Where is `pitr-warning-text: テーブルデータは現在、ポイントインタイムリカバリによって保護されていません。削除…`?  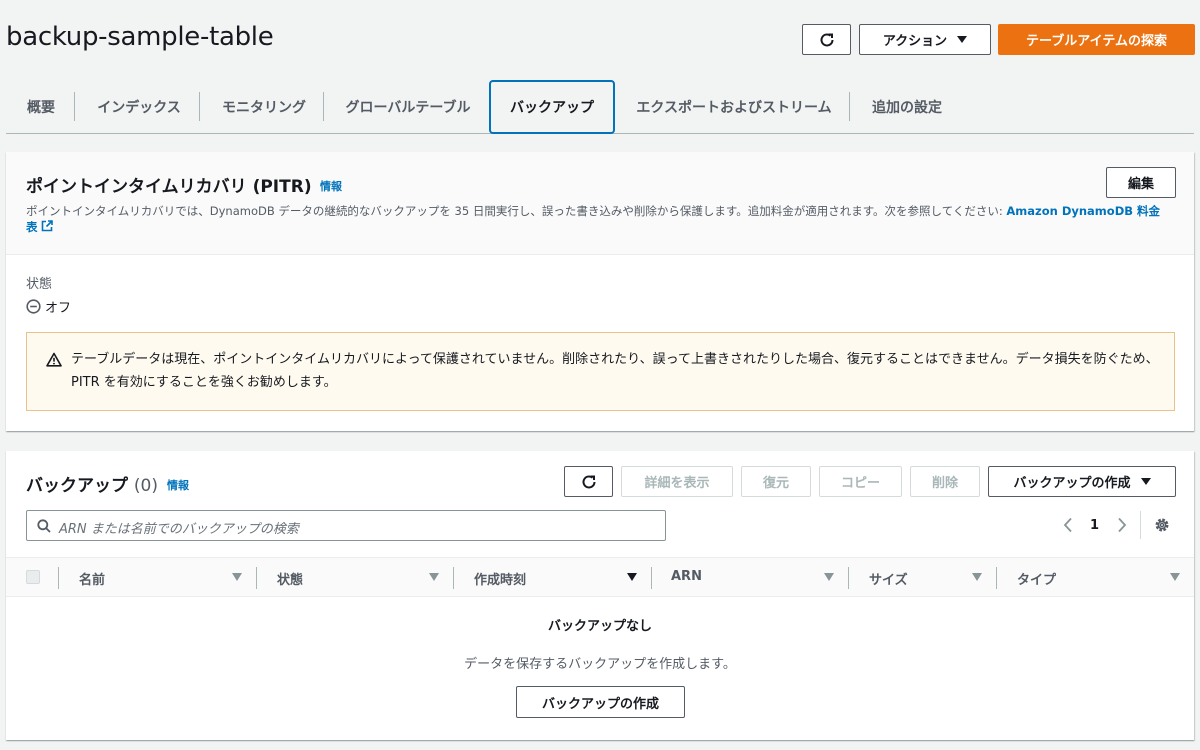
pitr-warning-text: テーブルデータは現在、ポイントインタイムリカバリによって保護されていません。削除… is located at coordinates (615, 371).